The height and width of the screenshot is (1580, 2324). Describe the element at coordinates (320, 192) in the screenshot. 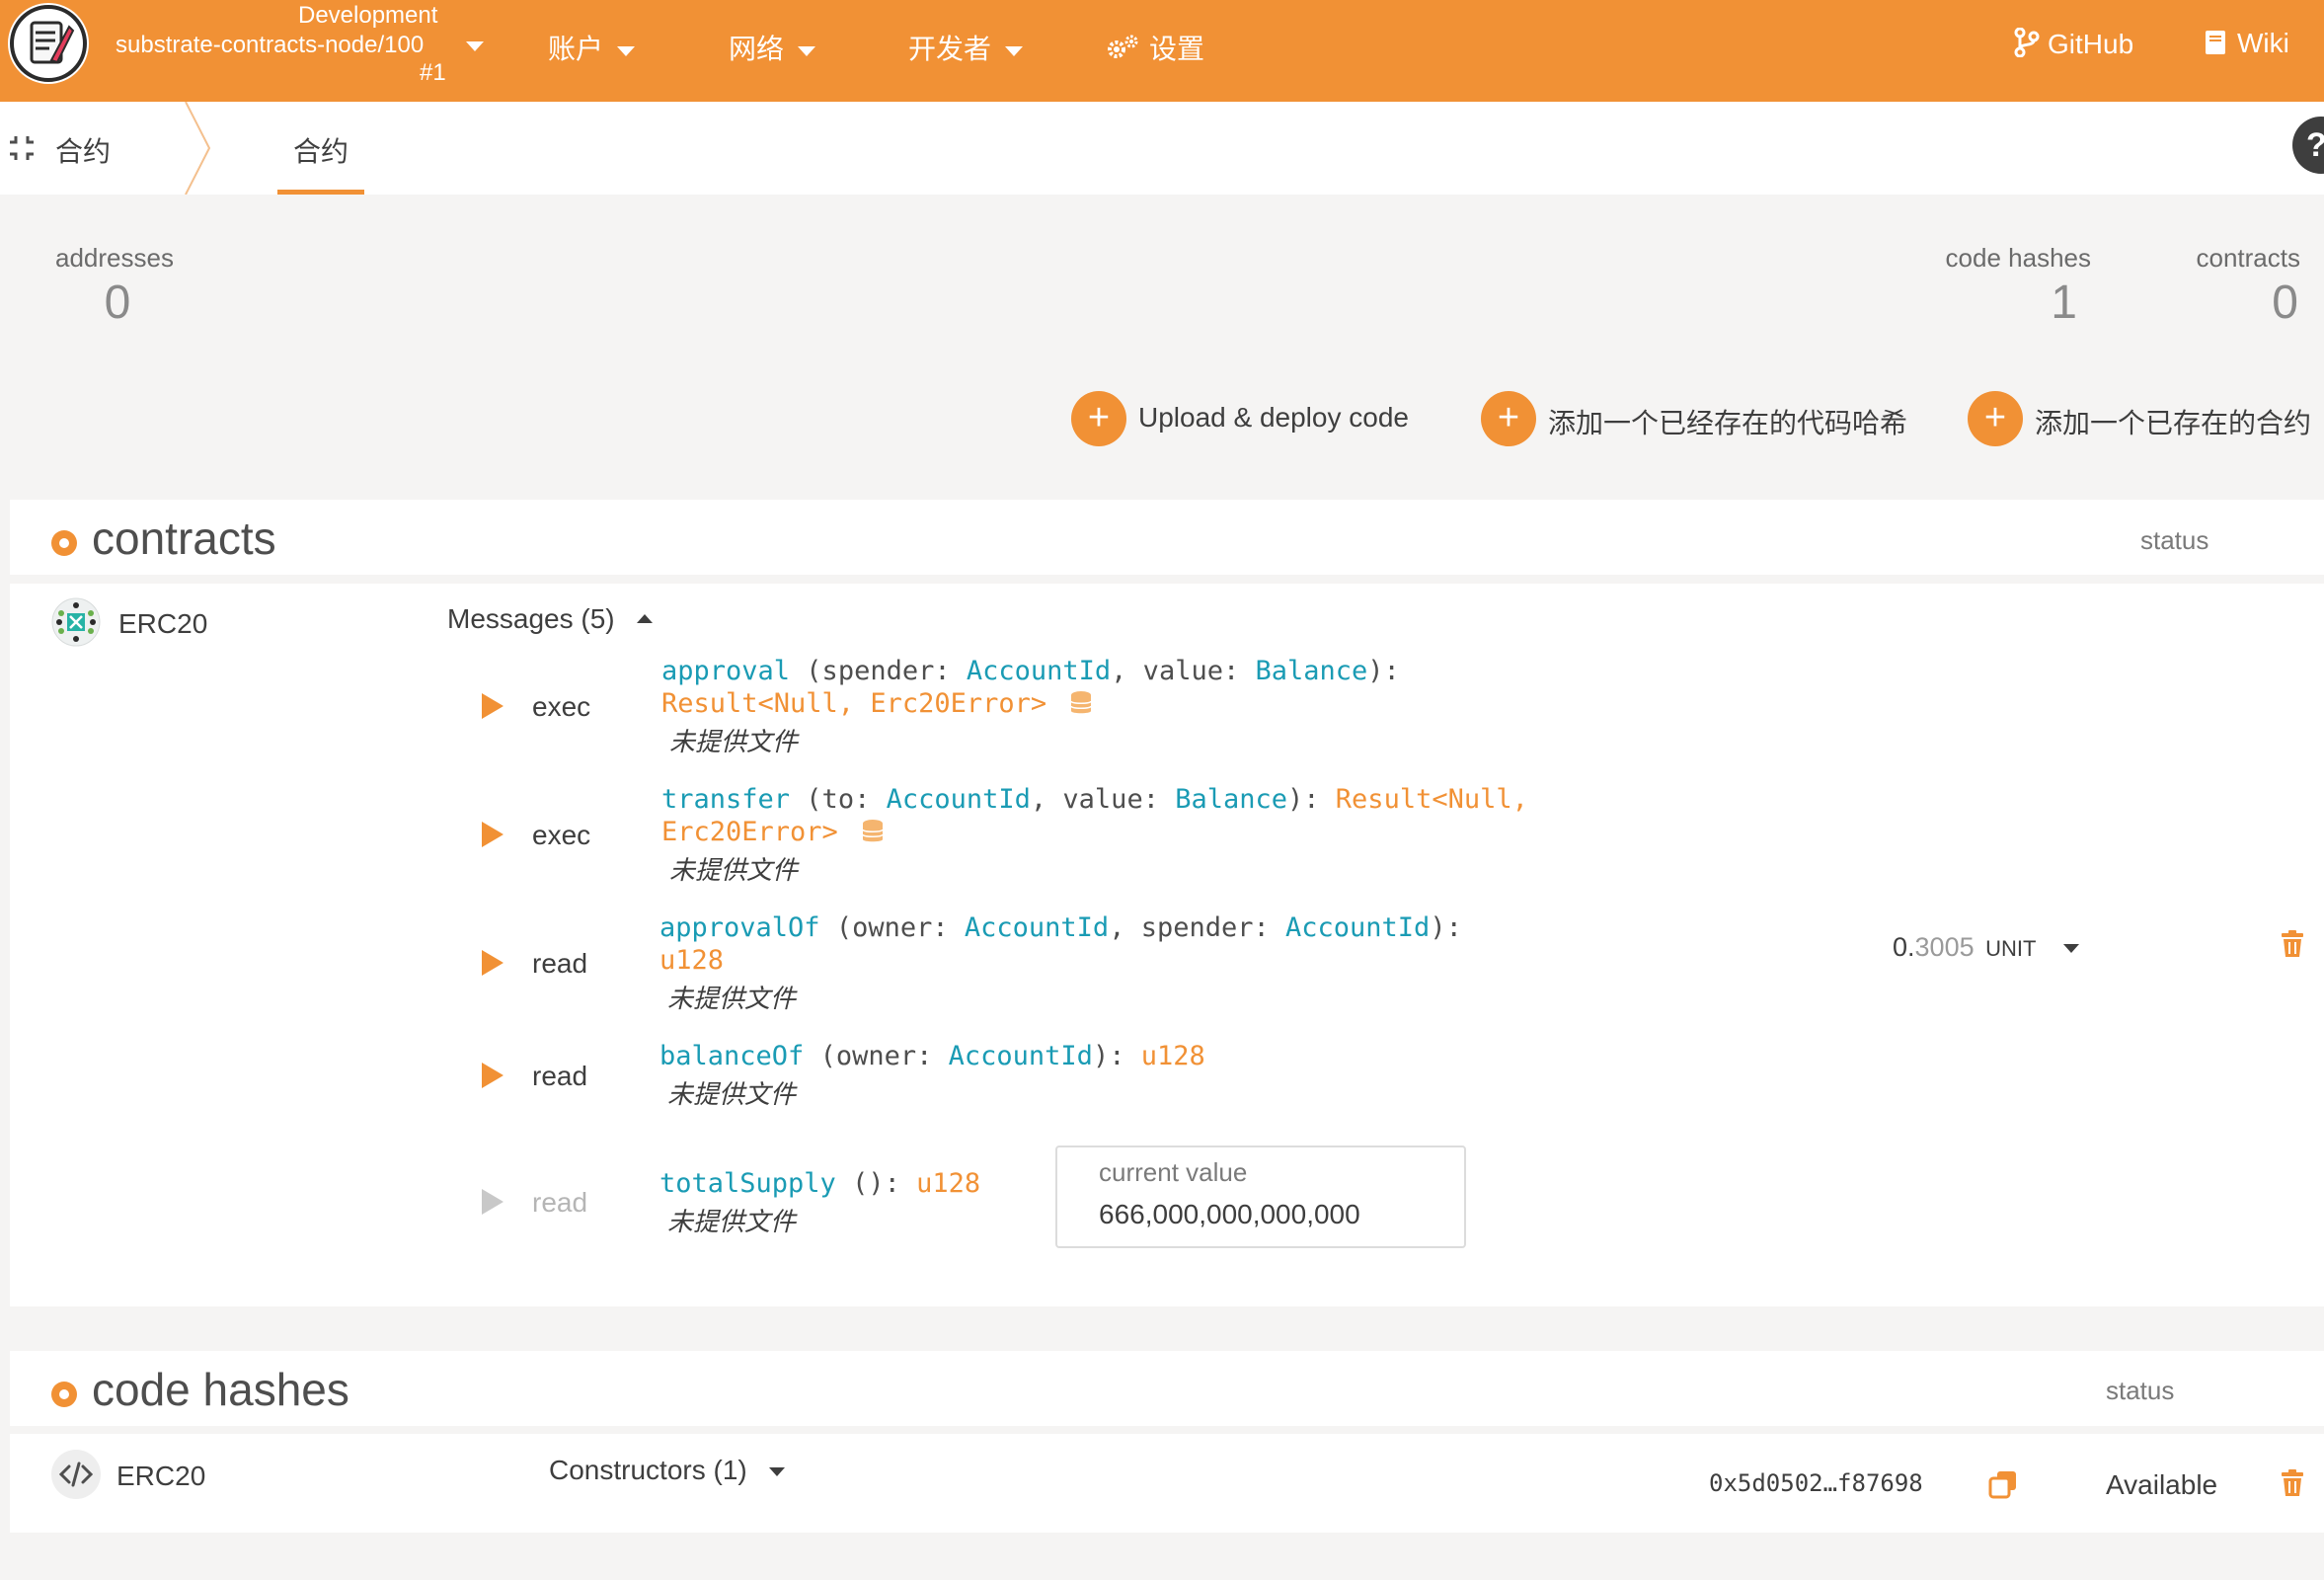

I see `active-tab-indicator` at that location.